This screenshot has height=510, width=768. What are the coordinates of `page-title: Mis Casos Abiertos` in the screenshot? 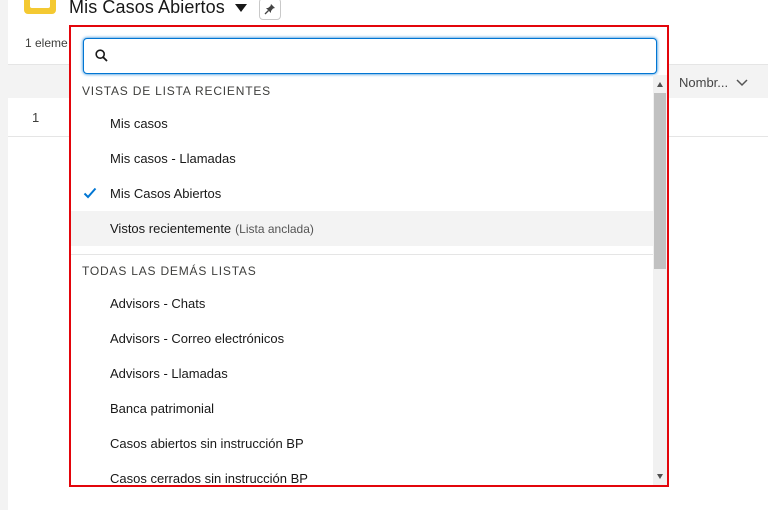 It's located at (147, 9).